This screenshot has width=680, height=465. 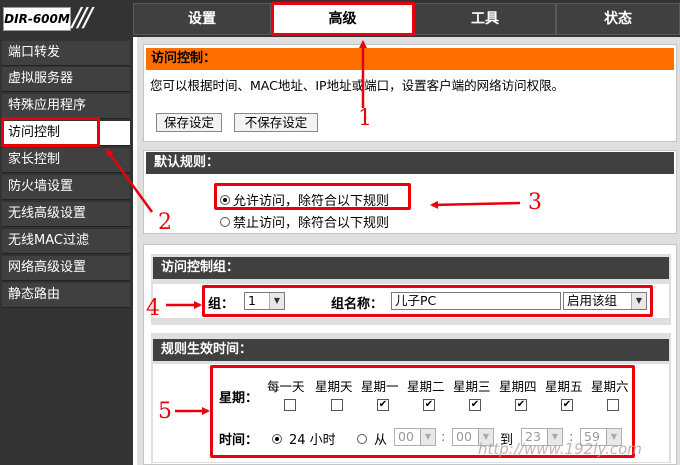 I want to click on annotation-number-2: 2, so click(x=165, y=222).